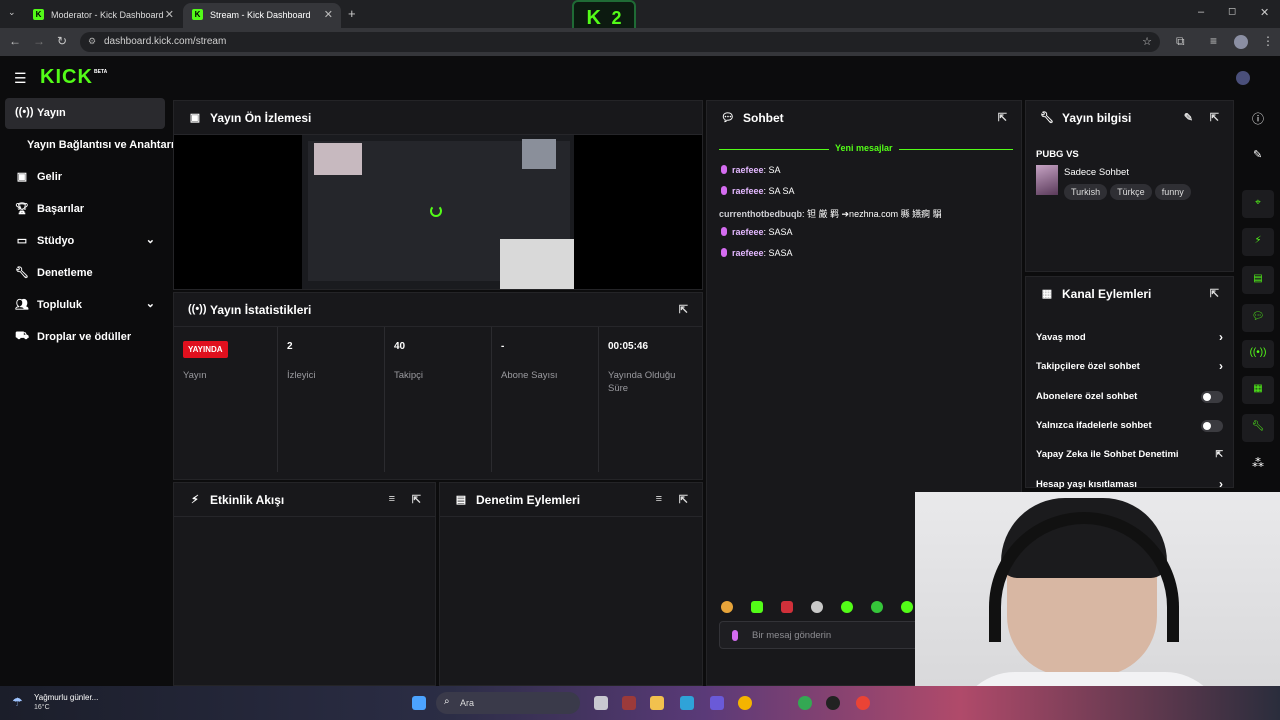 The image size is (1280, 720). Describe the element at coordinates (508, 703) in the screenshot. I see `taskbar-search: ⌕ Ara` at that location.